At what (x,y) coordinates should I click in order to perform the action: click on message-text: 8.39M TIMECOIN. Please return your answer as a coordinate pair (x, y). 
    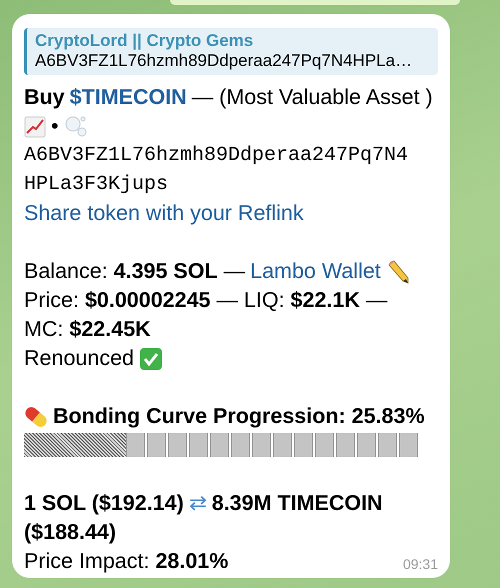
    Looking at the image, I should click on (297, 503).